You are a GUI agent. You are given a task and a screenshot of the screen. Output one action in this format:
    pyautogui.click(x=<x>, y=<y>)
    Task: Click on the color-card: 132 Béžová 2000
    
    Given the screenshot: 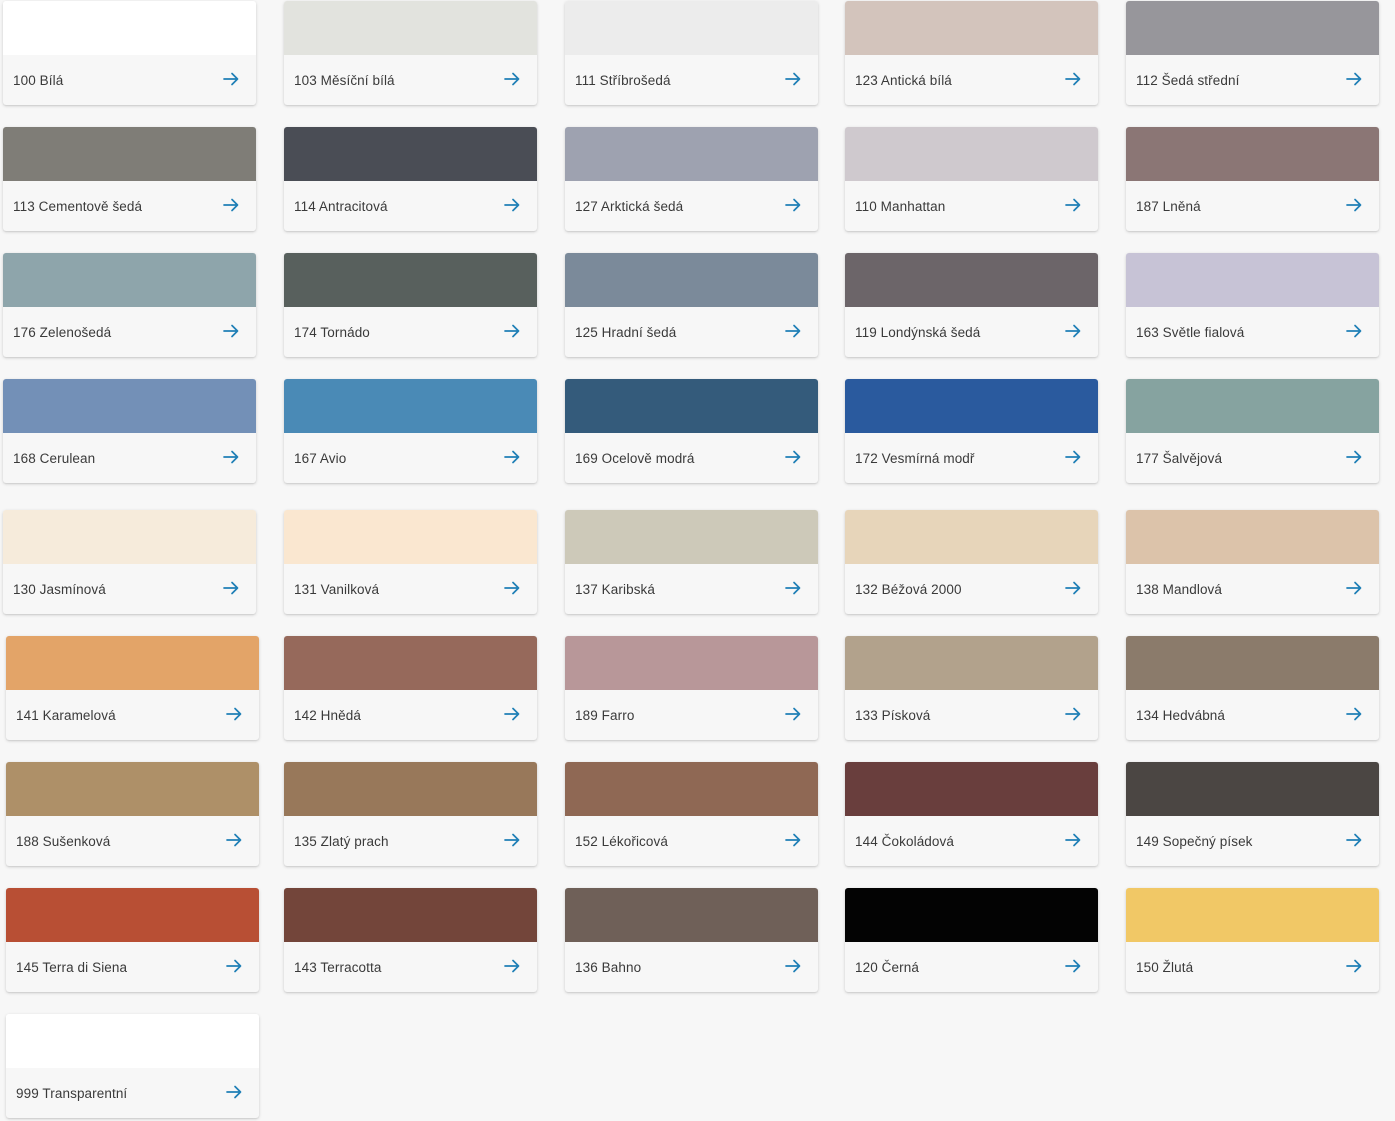 What is the action you would take?
    pyautogui.click(x=971, y=562)
    